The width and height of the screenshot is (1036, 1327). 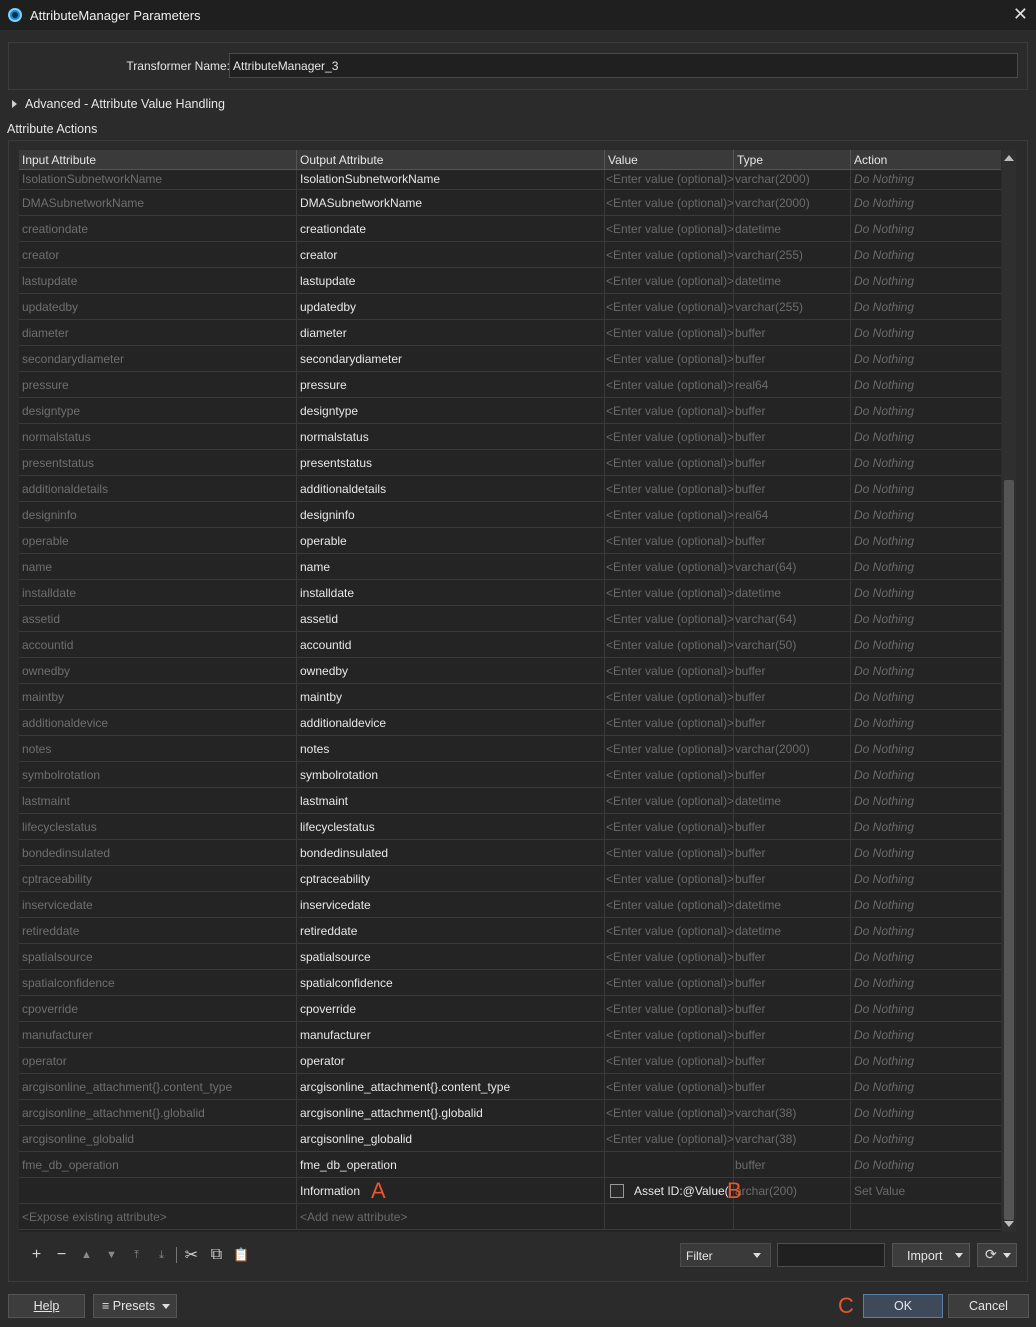 What do you see at coordinates (451, 878) in the screenshot?
I see `output-attribute-cell: cptraceability` at bounding box center [451, 878].